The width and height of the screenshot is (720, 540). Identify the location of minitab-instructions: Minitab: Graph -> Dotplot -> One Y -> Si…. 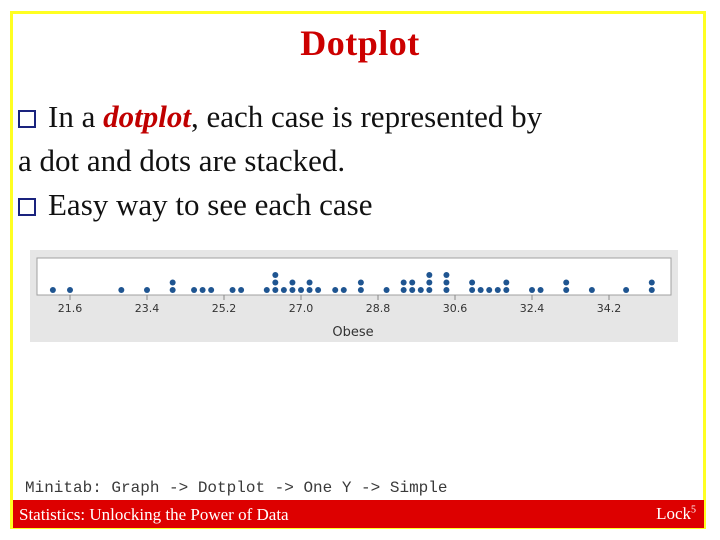
(236, 488).